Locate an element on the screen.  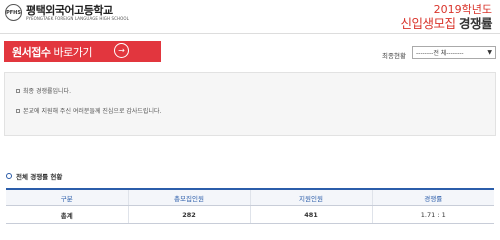
table-row: 총계 282 481 1.71 : 1 is located at coordinates (250, 214).